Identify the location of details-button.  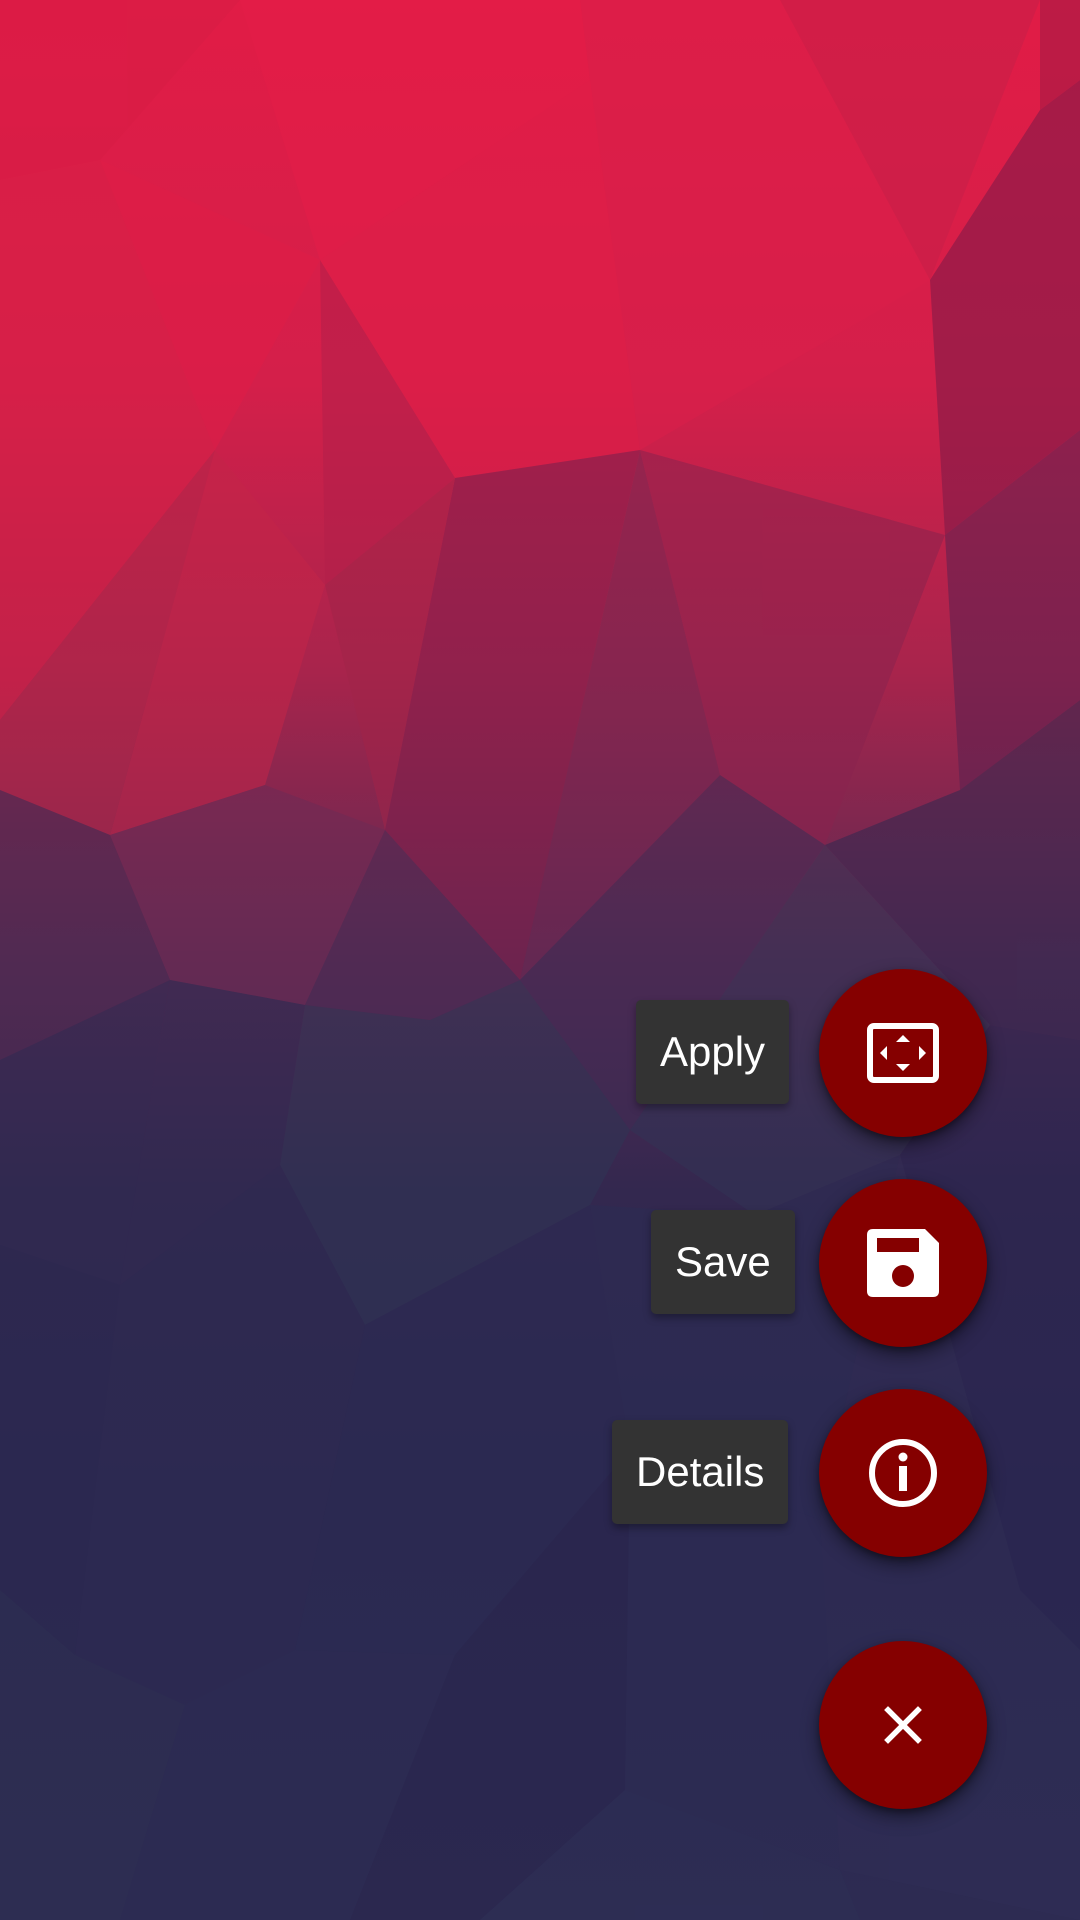
(903, 1473).